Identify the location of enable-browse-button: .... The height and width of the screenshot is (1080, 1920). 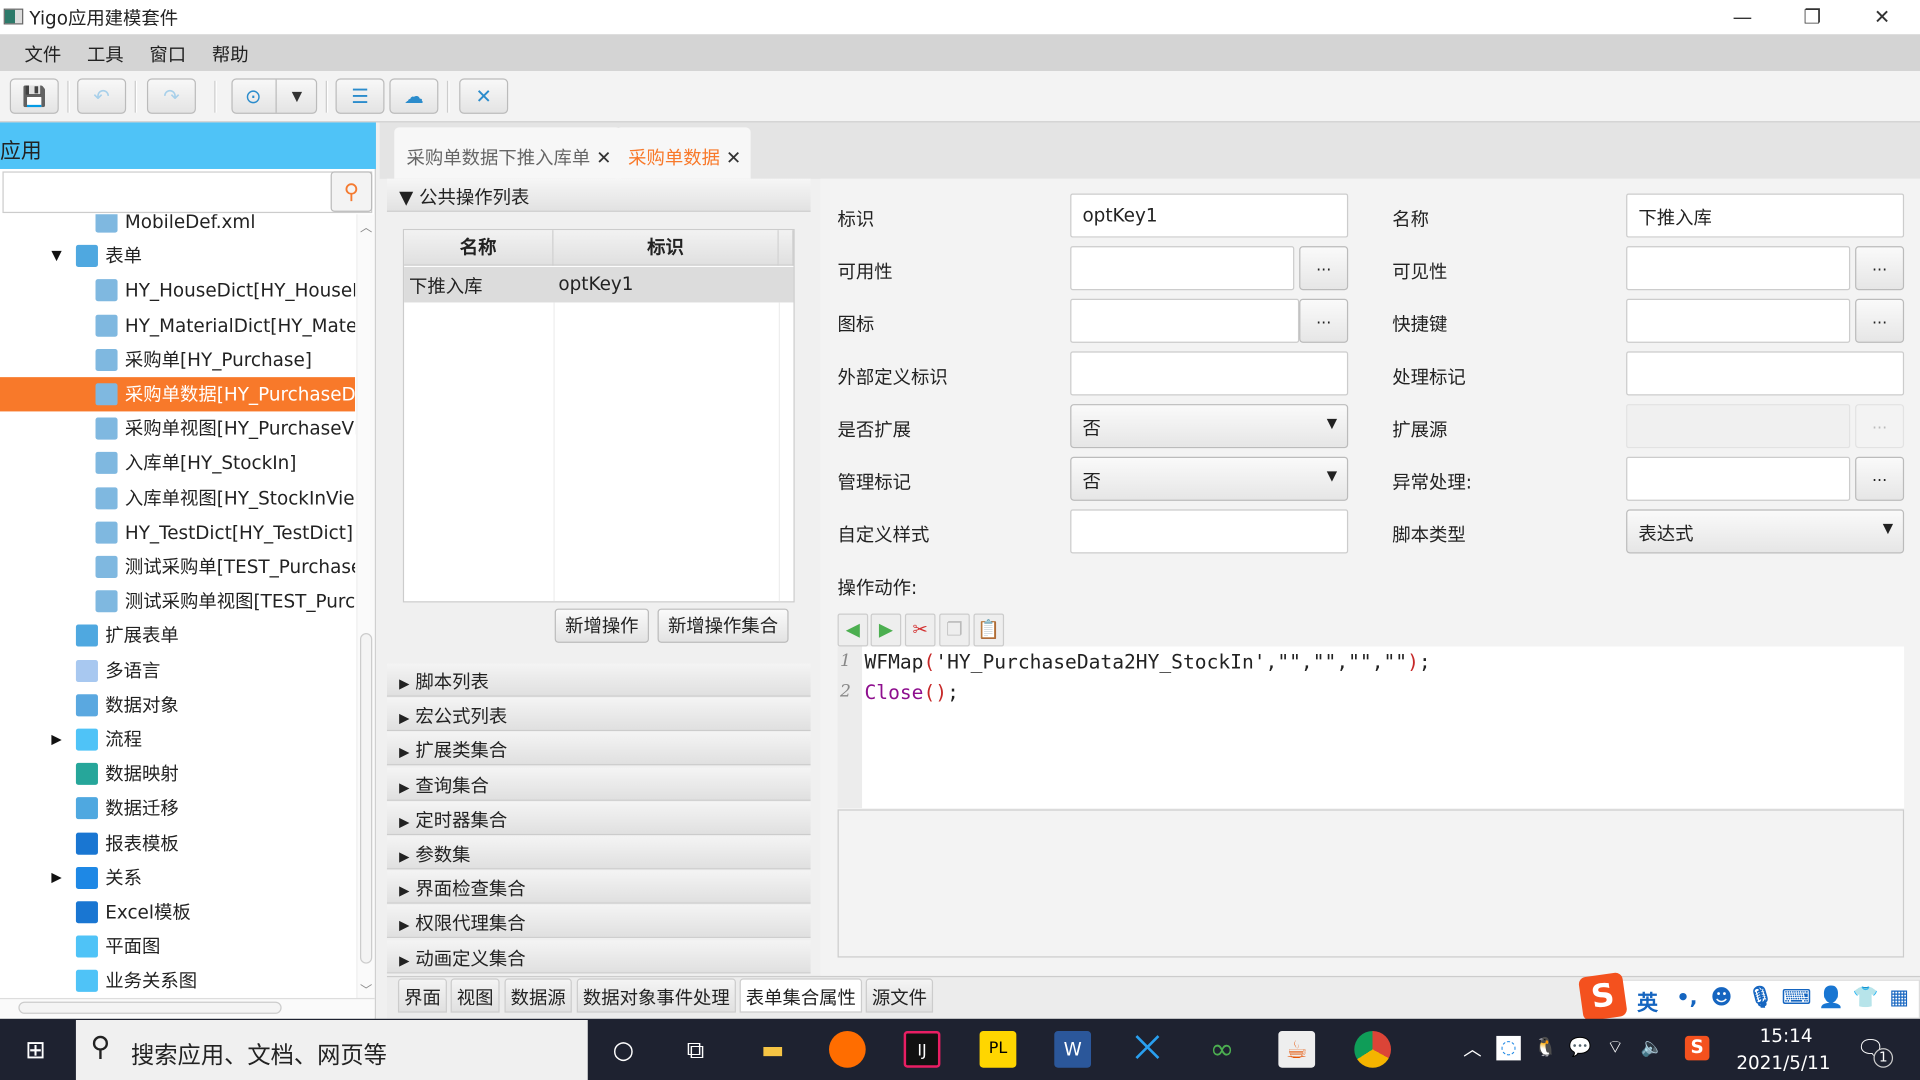
(1324, 268).